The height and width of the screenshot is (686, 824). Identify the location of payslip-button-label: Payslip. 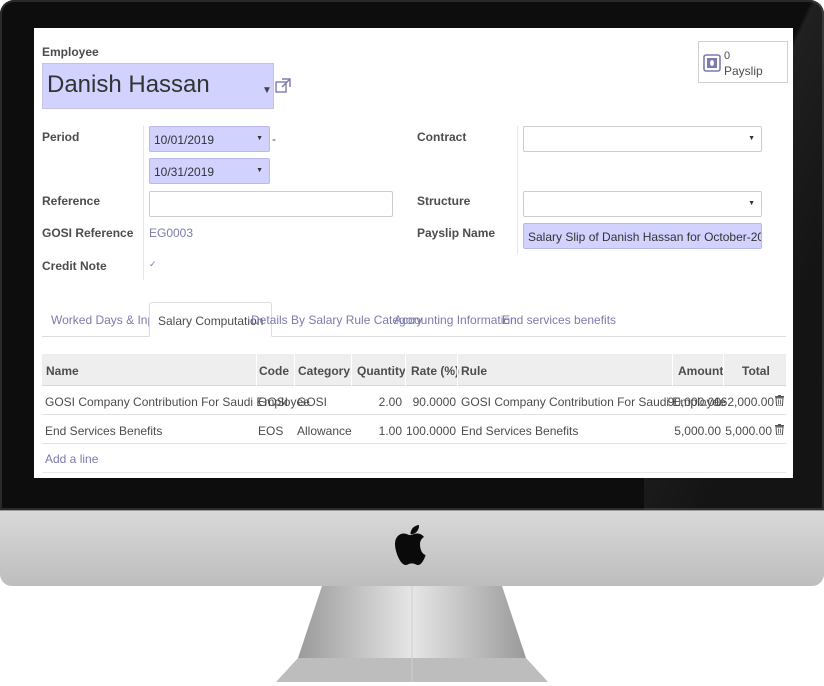
(743, 71).